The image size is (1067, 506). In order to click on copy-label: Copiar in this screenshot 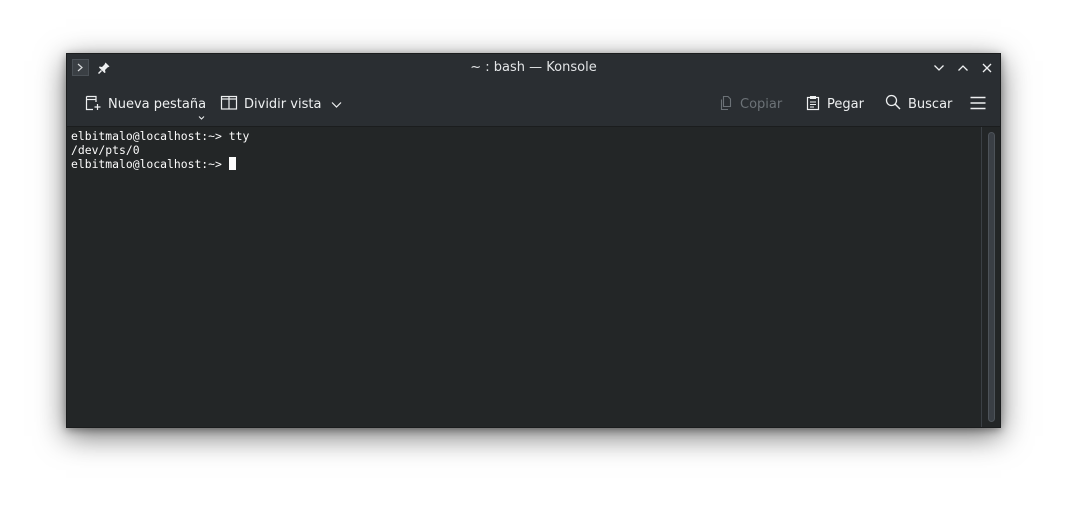, I will do `click(761, 104)`.